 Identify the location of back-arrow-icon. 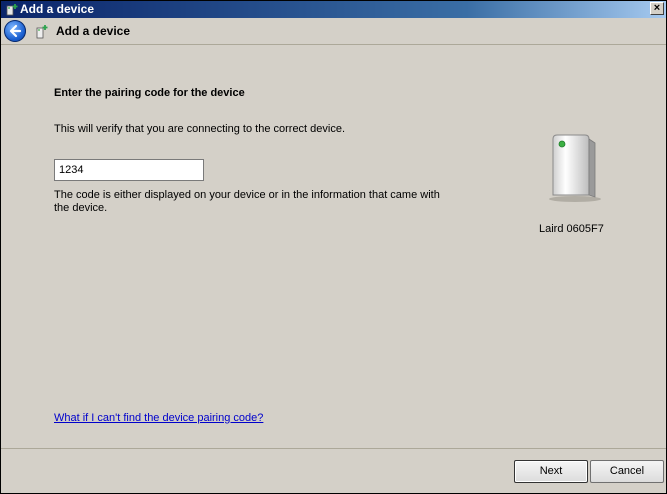
(15, 31).